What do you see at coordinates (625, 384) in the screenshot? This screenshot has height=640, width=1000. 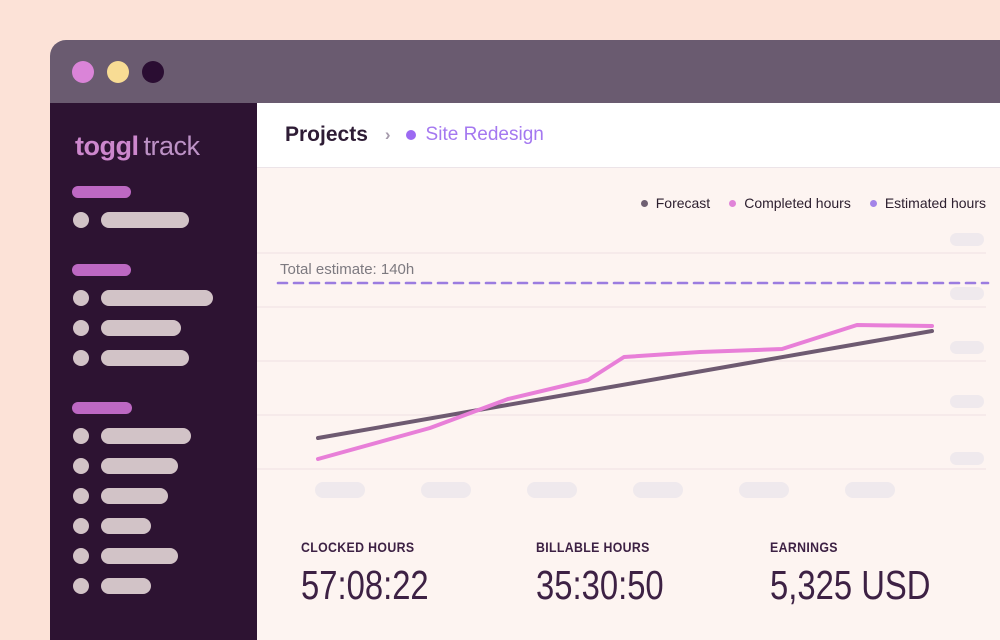 I see `forecast-line` at bounding box center [625, 384].